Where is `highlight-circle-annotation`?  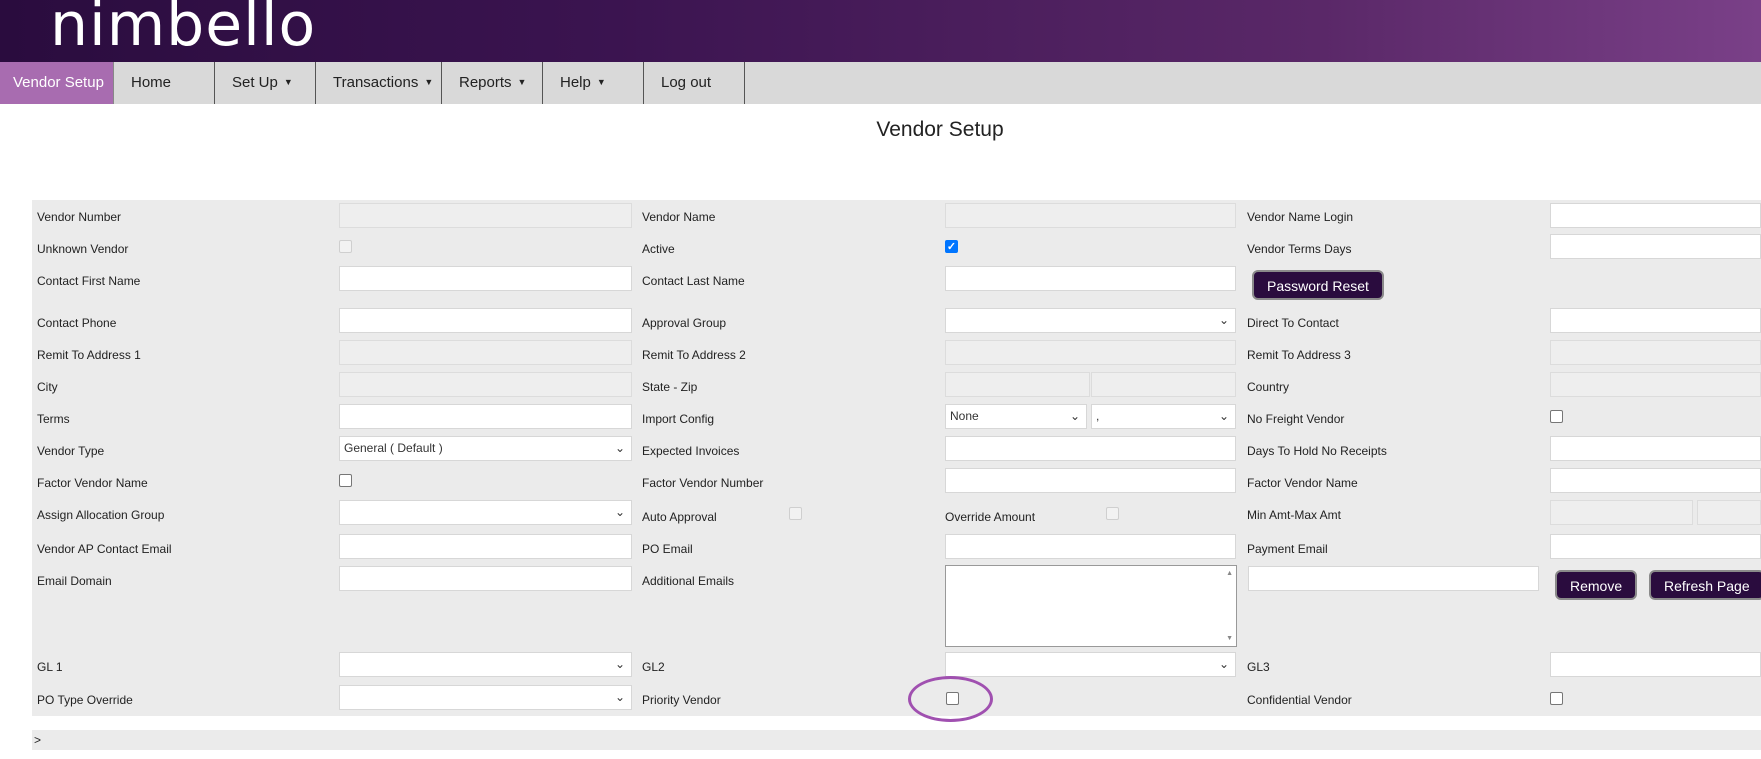 highlight-circle-annotation is located at coordinates (950, 699).